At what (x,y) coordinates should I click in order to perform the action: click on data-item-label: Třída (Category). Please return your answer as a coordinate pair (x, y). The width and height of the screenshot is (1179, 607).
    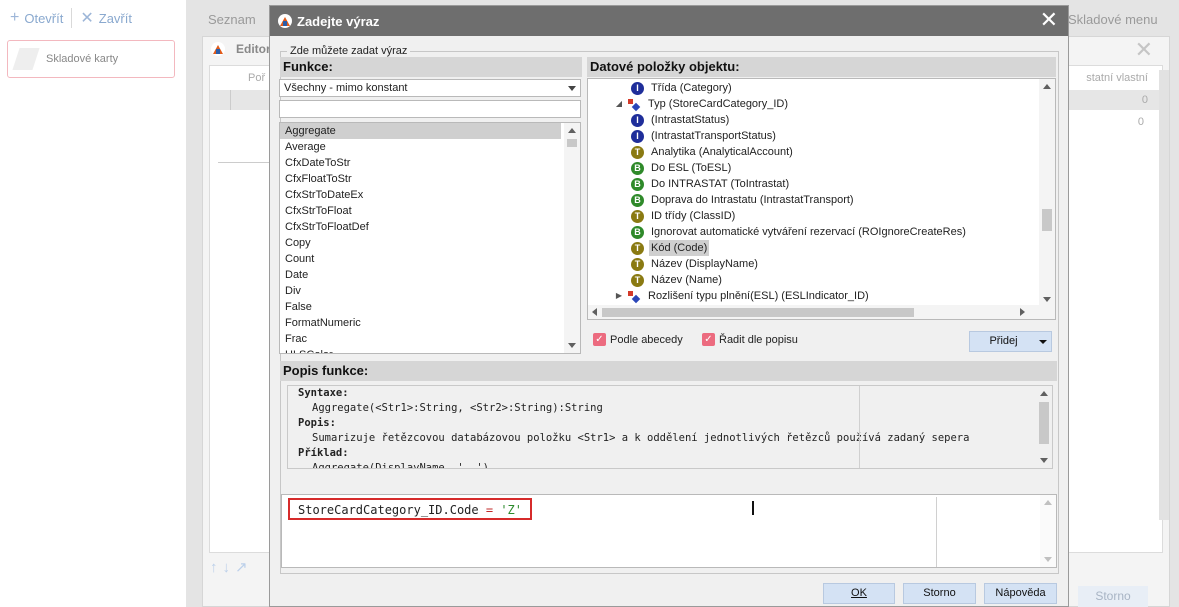
    Looking at the image, I should click on (691, 88).